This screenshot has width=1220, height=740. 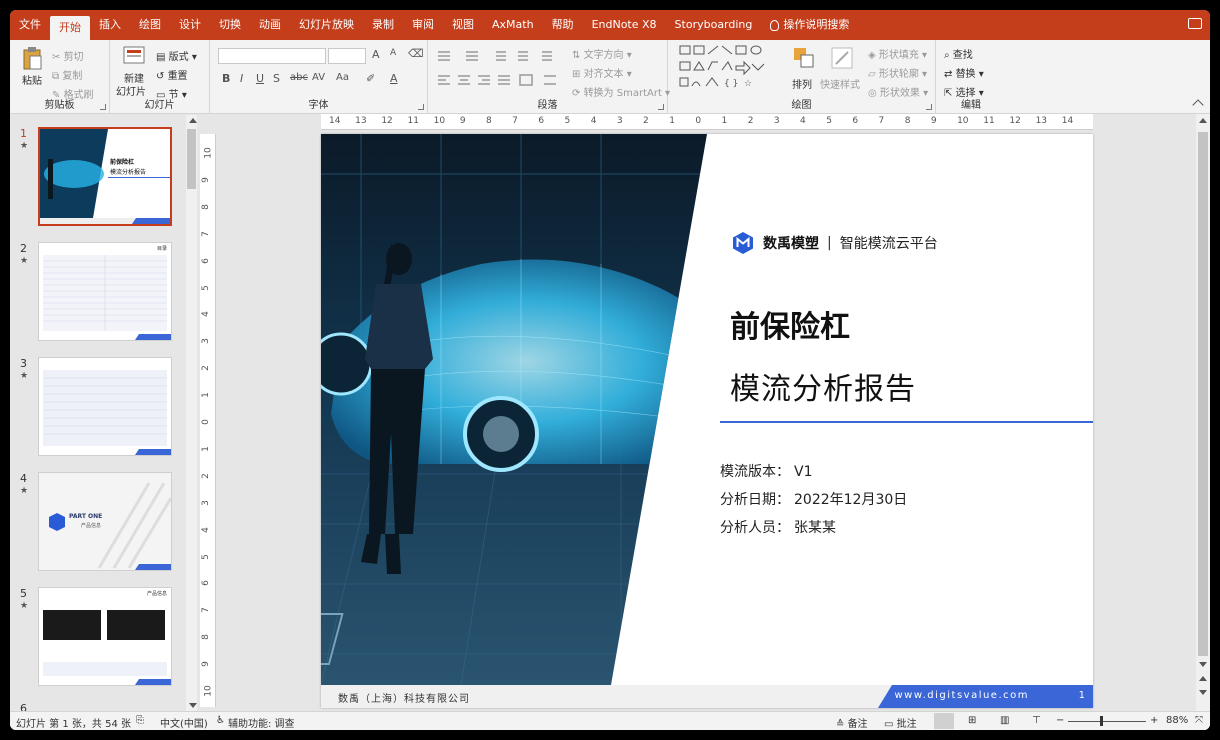 I want to click on horizontal-ruler: 14 13 12 11 10 9 8 7 6 5 4 3 2 1 0 1 2 3 4 5 6 7 8 9 10 11 12 13 14, so click(x=707, y=122).